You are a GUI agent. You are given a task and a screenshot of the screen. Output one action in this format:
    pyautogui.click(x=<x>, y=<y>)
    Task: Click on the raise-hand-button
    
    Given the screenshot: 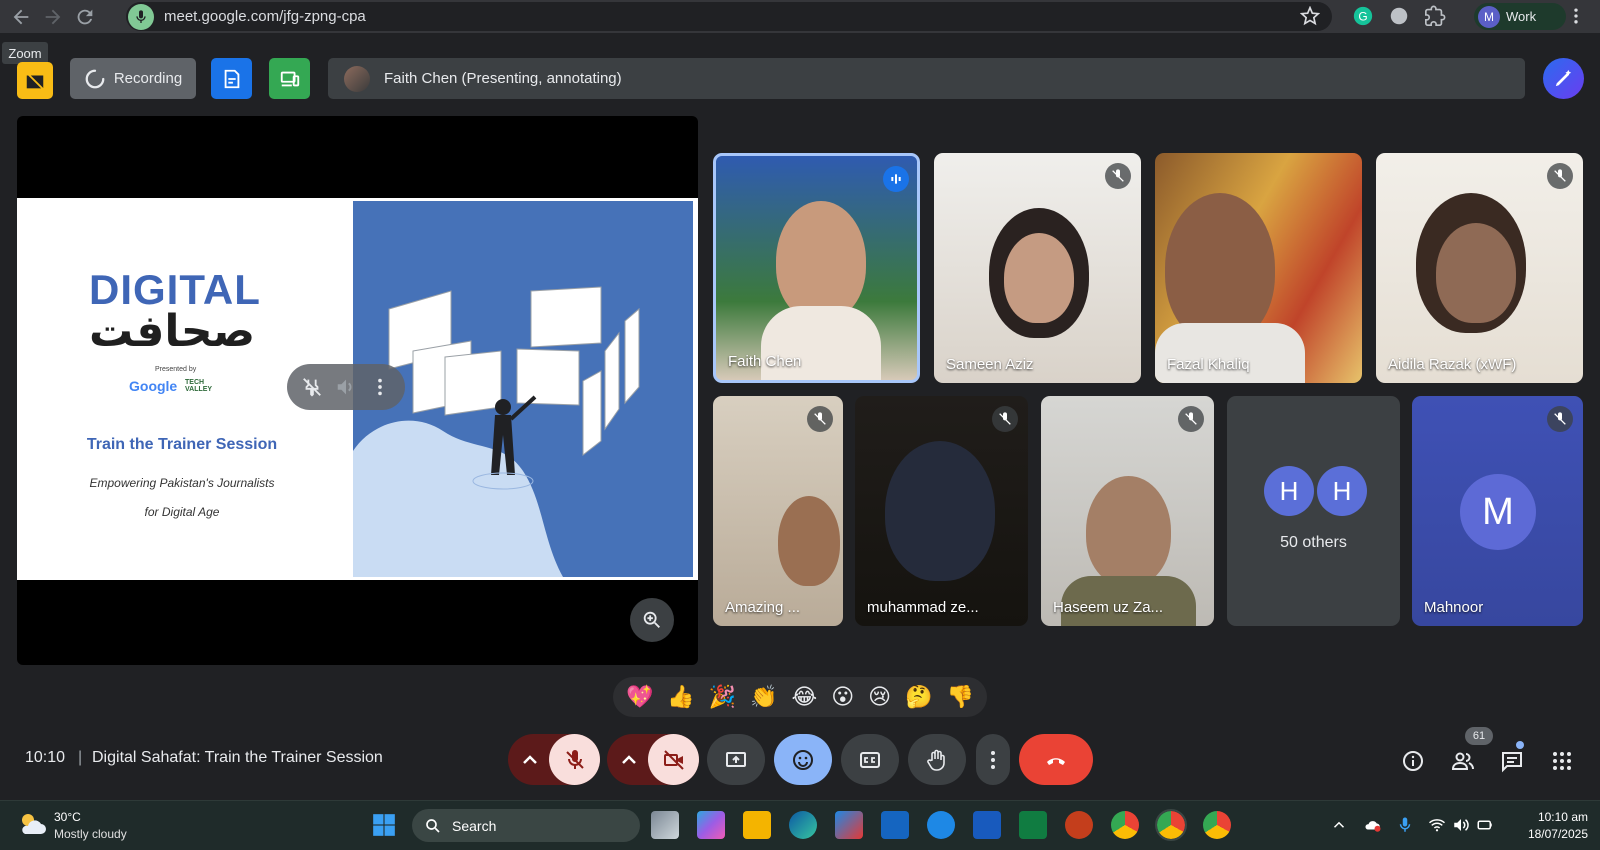 What is the action you would take?
    pyautogui.click(x=937, y=759)
    